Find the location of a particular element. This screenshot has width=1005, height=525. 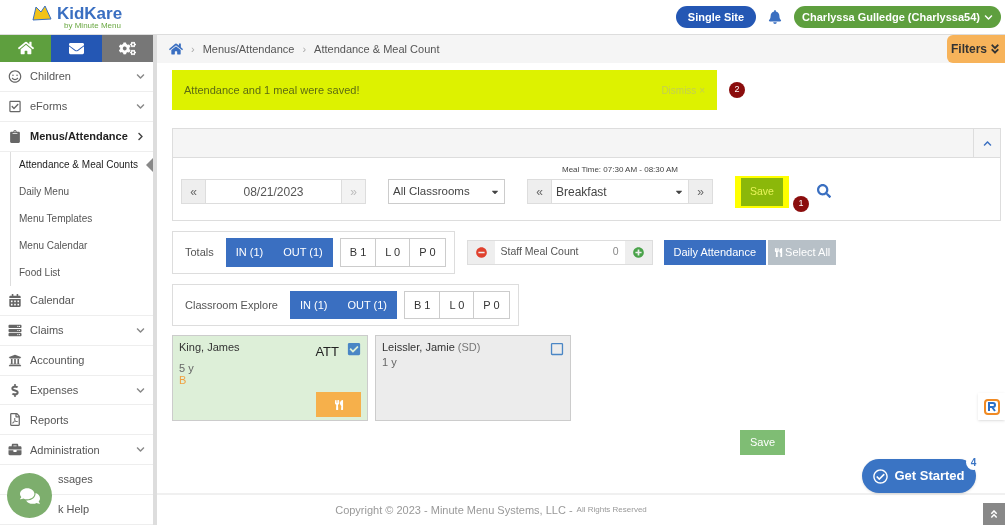

active-marker-icon is located at coordinates (149, 164).